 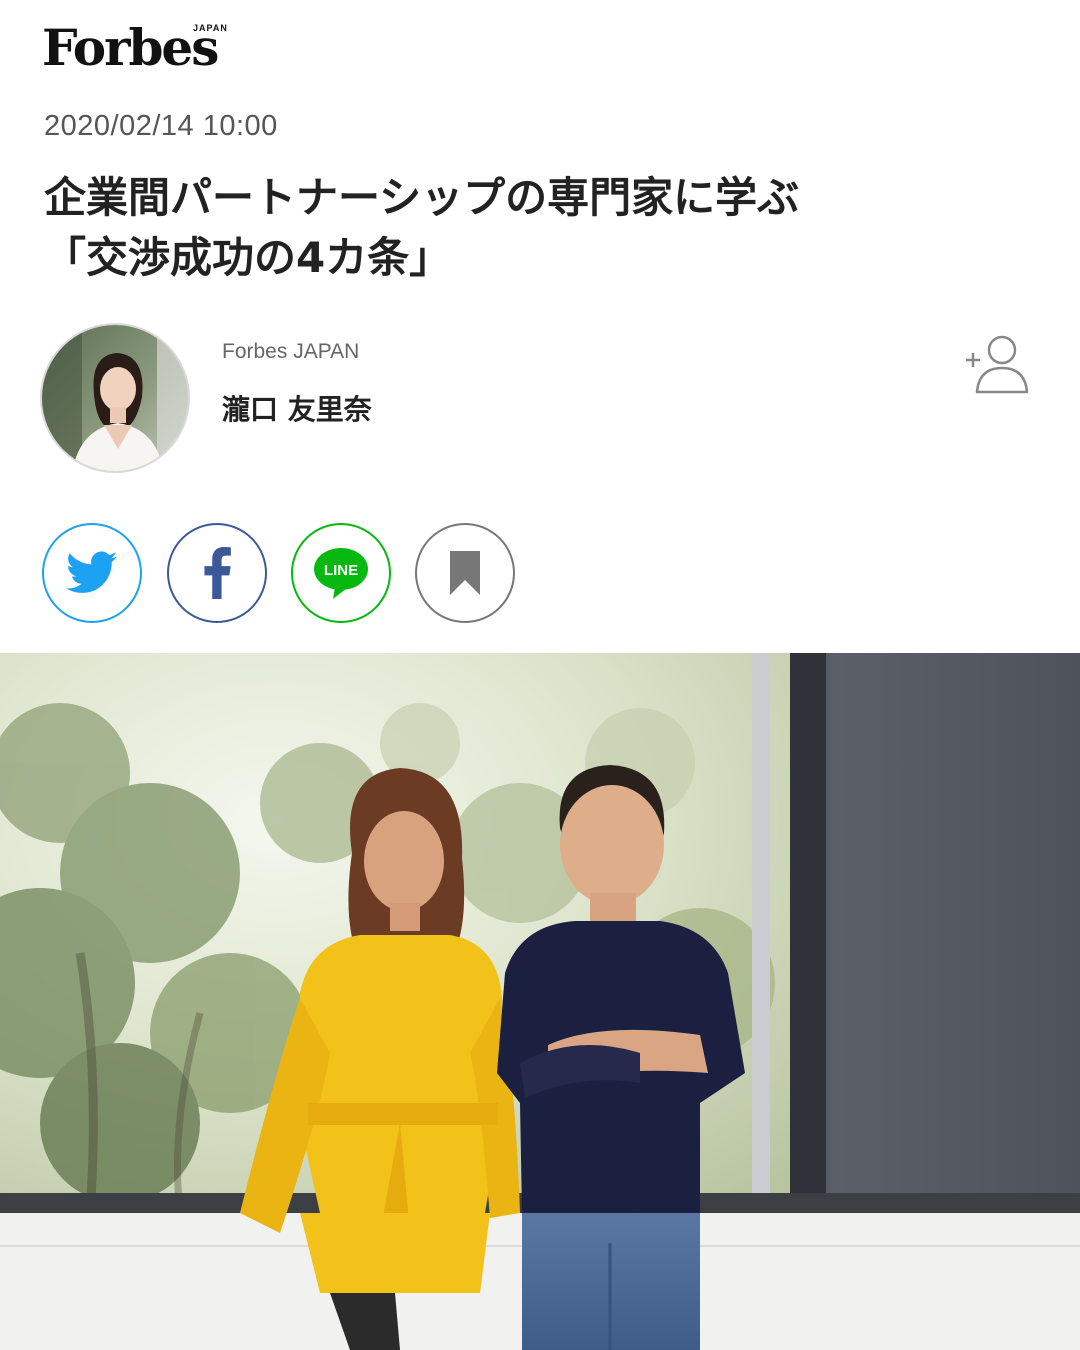 What do you see at coordinates (291, 351) in the screenshot?
I see `author-publication: Forbes JAPAN` at bounding box center [291, 351].